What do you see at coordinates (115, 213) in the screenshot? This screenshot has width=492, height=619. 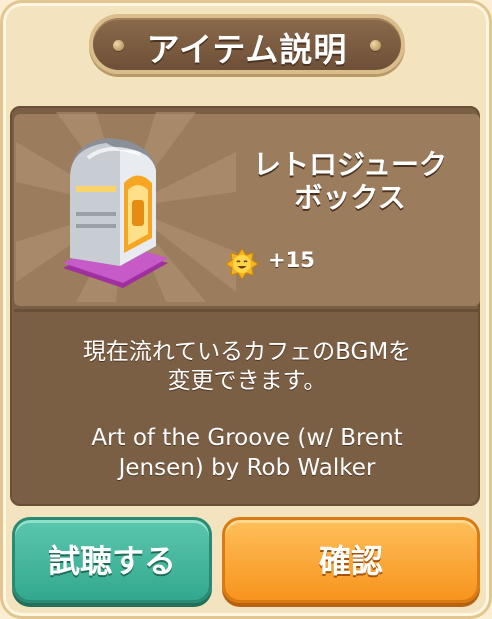 I see `retro-jukebox-image` at bounding box center [115, 213].